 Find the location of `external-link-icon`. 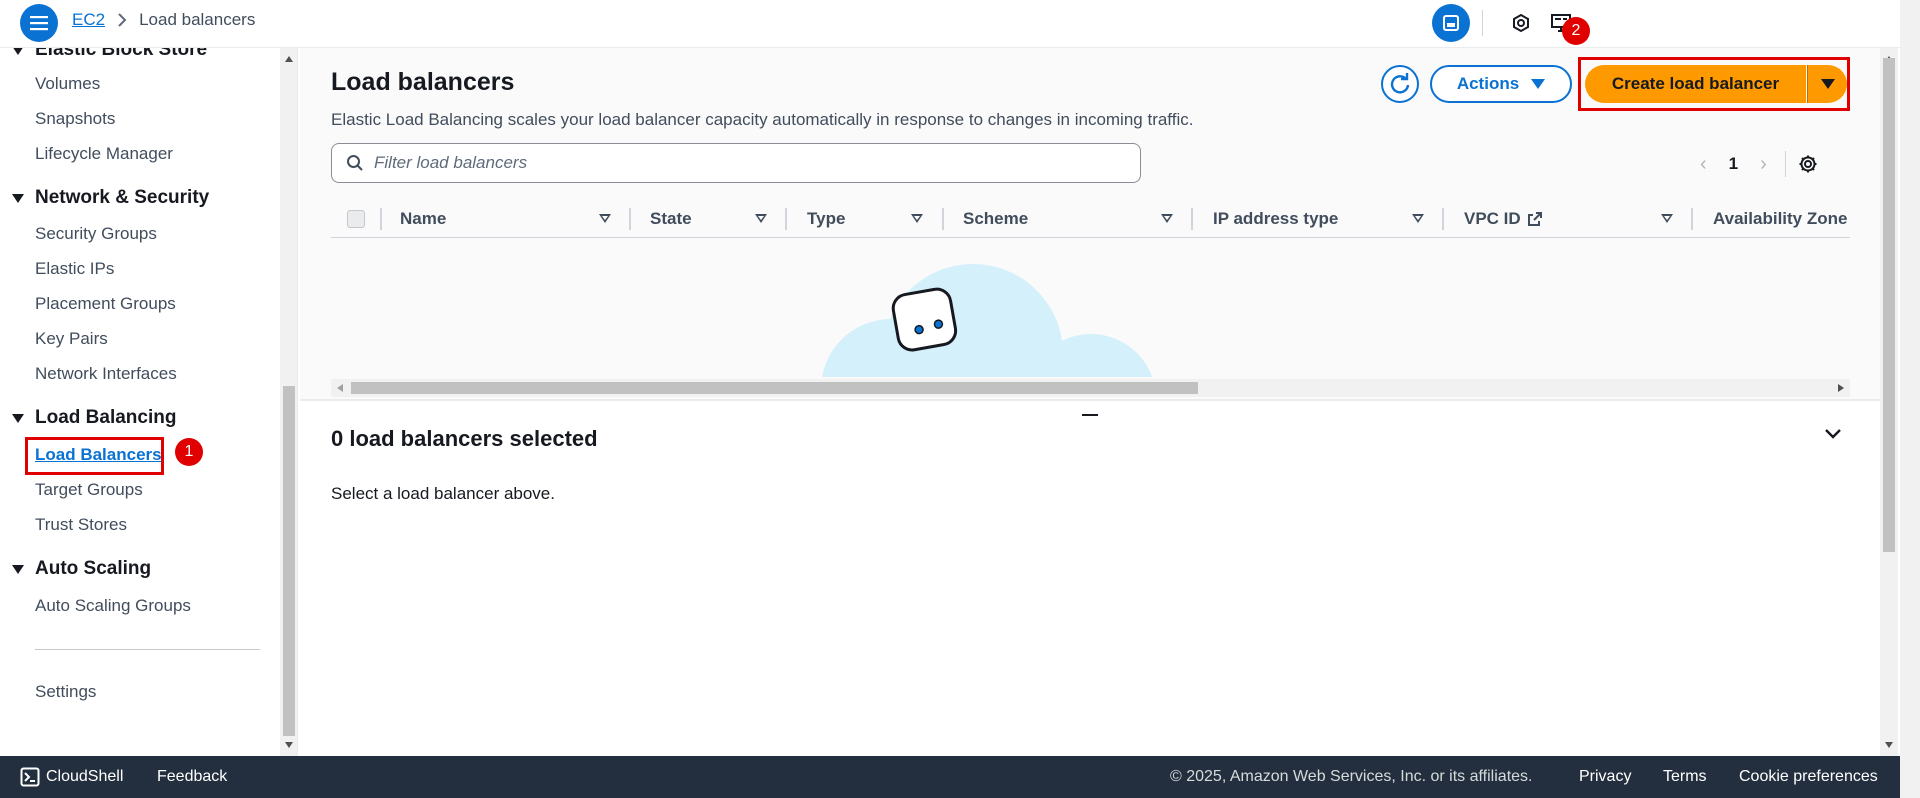

external-link-icon is located at coordinates (1534, 219).